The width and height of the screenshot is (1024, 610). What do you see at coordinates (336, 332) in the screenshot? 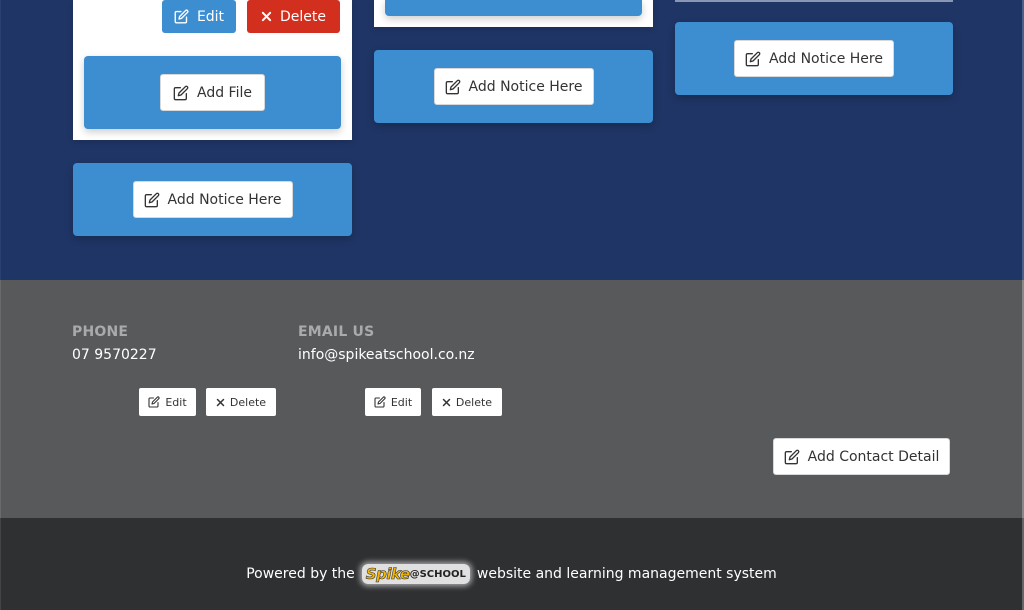
I see `email-label: EMAIL US` at bounding box center [336, 332].